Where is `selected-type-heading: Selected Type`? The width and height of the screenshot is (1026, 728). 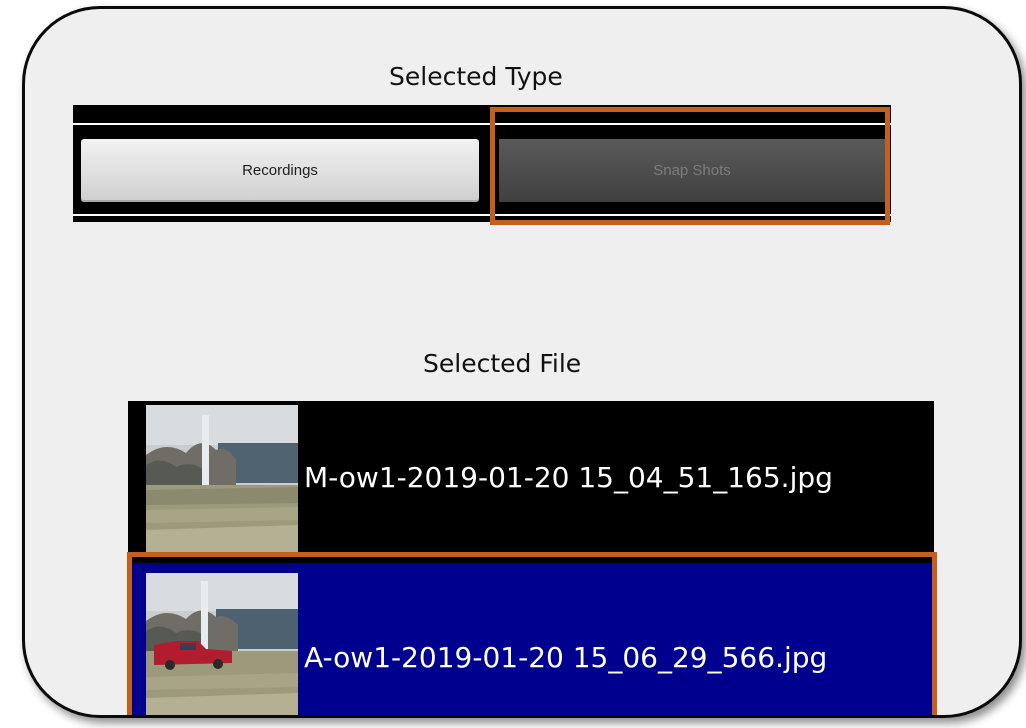
selected-type-heading: Selected Type is located at coordinates (476, 76).